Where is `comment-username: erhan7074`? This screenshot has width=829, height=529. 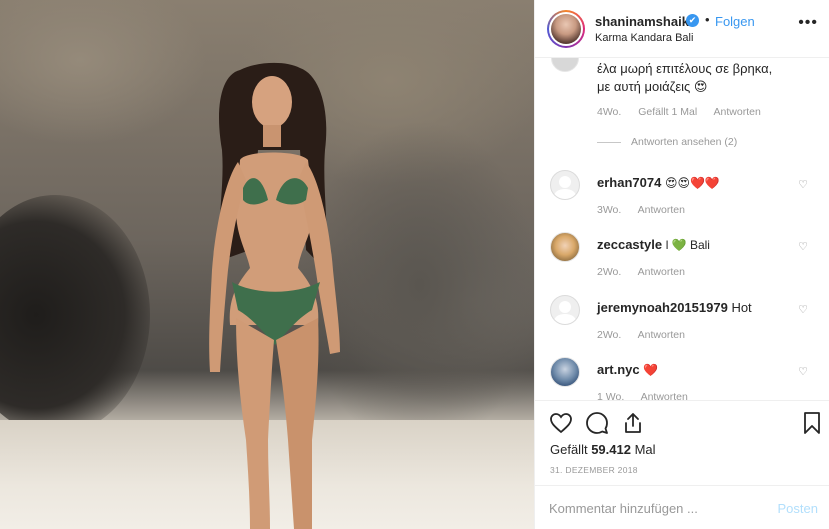 comment-username: erhan7074 is located at coordinates (629, 182).